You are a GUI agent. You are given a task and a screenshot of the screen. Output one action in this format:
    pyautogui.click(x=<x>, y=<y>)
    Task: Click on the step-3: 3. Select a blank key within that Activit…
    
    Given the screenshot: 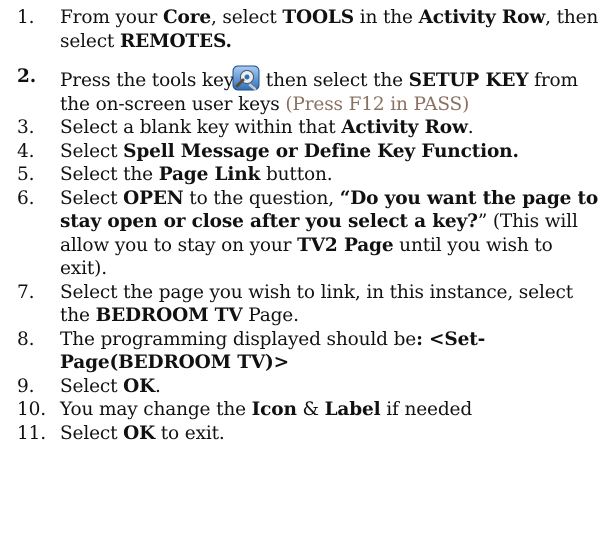 What is the action you would take?
    pyautogui.click(x=300, y=128)
    